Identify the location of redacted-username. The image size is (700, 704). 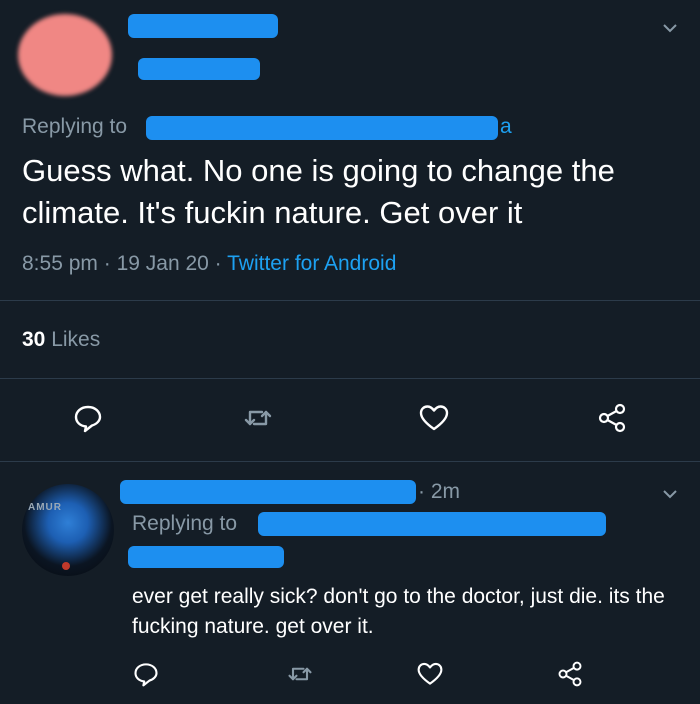
(199, 69).